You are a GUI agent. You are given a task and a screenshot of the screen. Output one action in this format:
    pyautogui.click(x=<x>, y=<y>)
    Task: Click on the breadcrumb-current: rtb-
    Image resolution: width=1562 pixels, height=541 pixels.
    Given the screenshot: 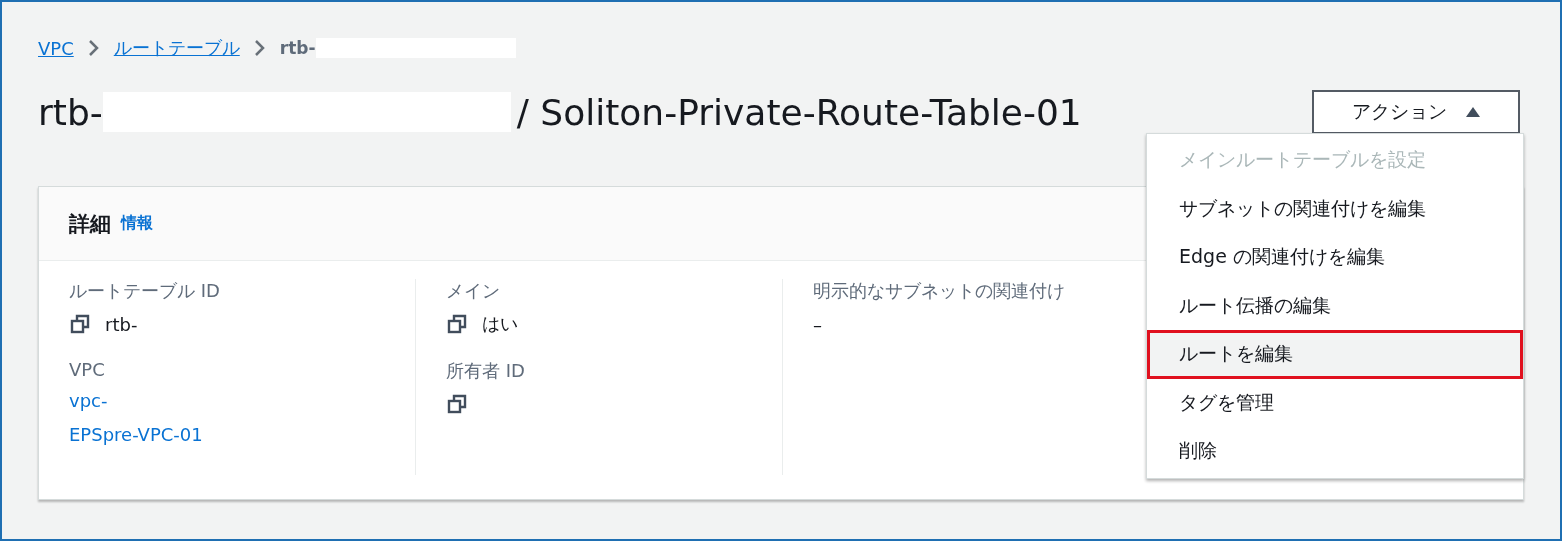 What is the action you would take?
    pyautogui.click(x=297, y=48)
    